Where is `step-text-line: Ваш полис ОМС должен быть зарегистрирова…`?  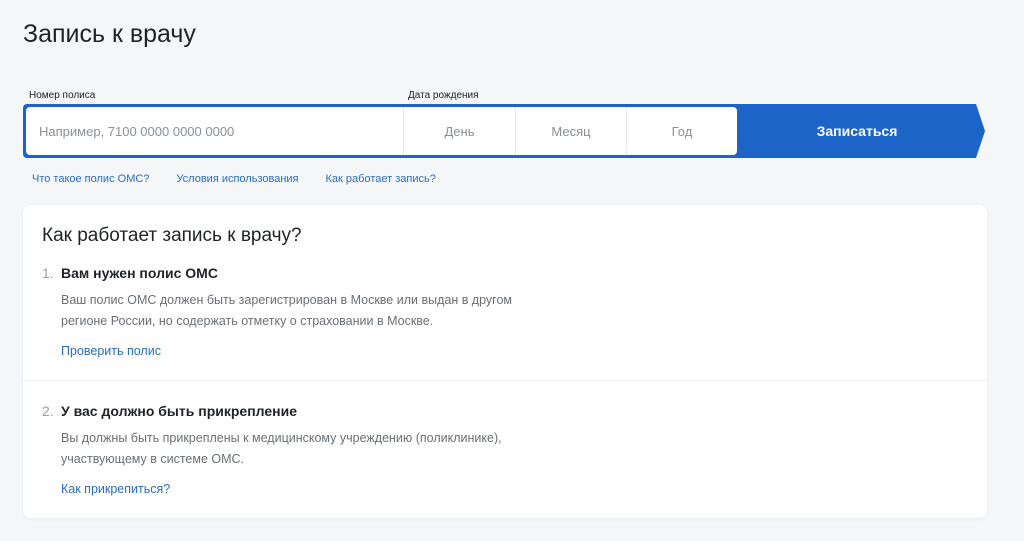
step-text-line: Ваш полис ОМС должен быть зарегистрирова… is located at coordinates (286, 300).